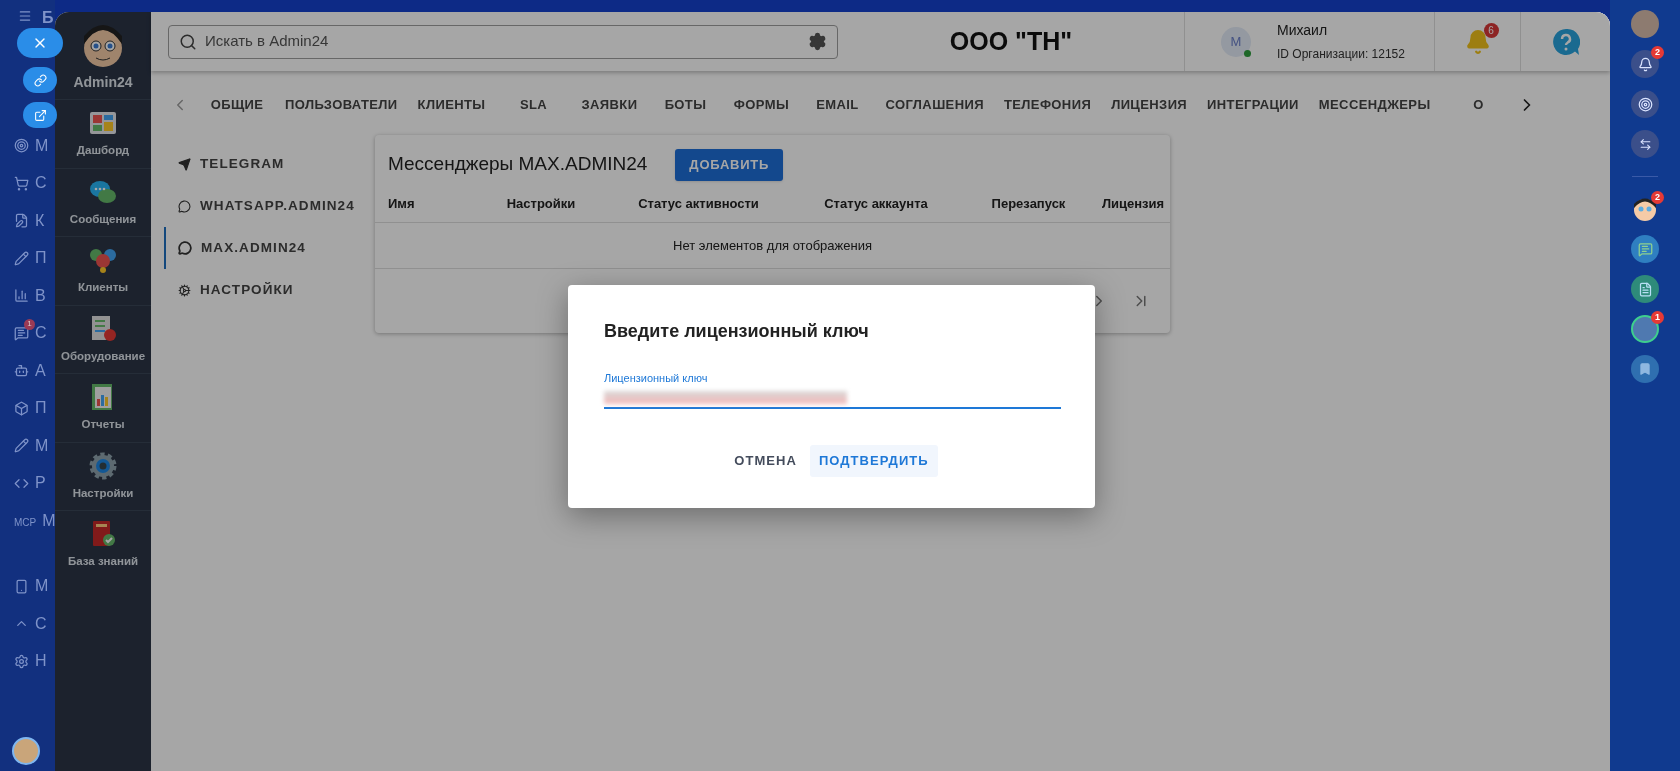 The width and height of the screenshot is (1680, 771). Describe the element at coordinates (184, 164) in the screenshot. I see `paper-plane-icon` at that location.